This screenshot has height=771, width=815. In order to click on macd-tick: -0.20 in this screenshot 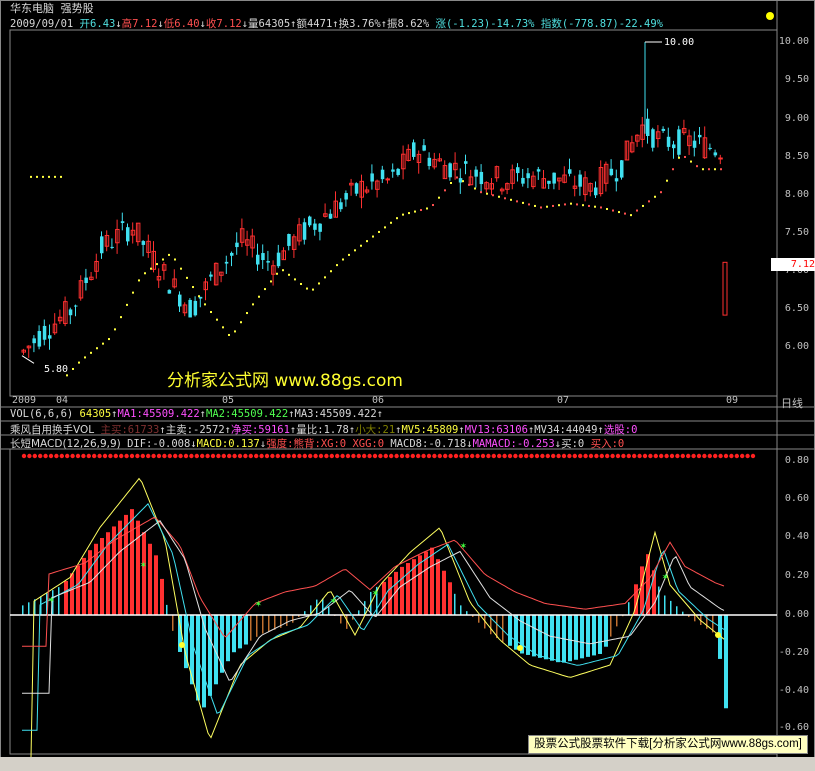, I will do `click(793, 652)`.